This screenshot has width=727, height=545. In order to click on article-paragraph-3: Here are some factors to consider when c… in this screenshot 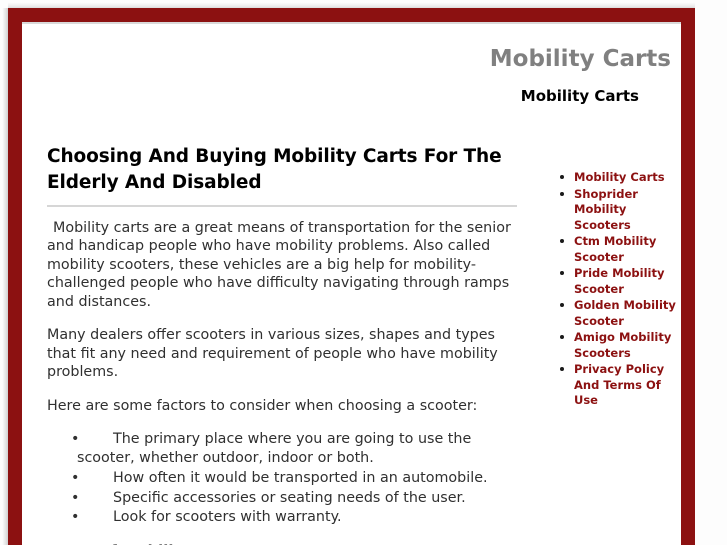, I will do `click(262, 405)`.